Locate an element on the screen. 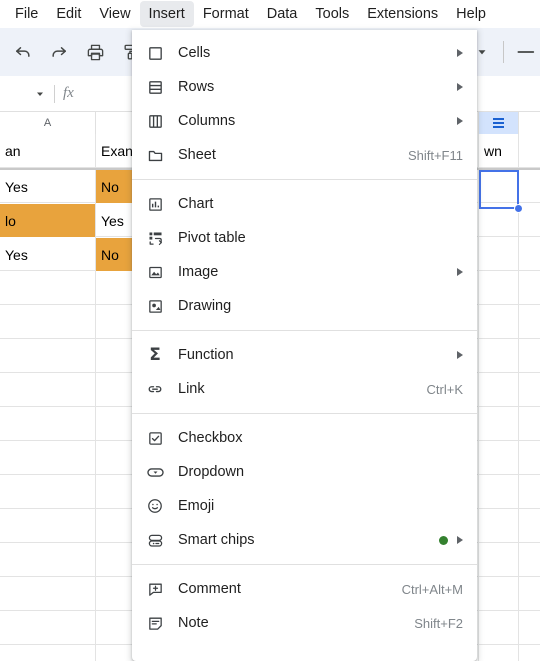 This screenshot has height=661, width=540. menu-item-rows: Rows is located at coordinates (304, 87).